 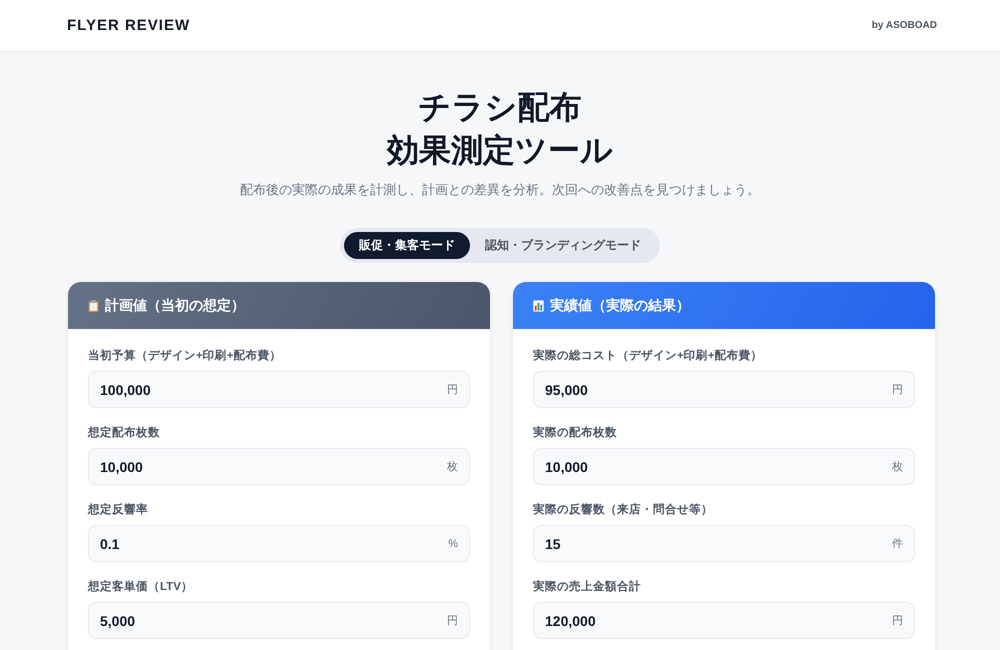 I want to click on byline-text: by ASOBOAD, so click(x=904, y=25).